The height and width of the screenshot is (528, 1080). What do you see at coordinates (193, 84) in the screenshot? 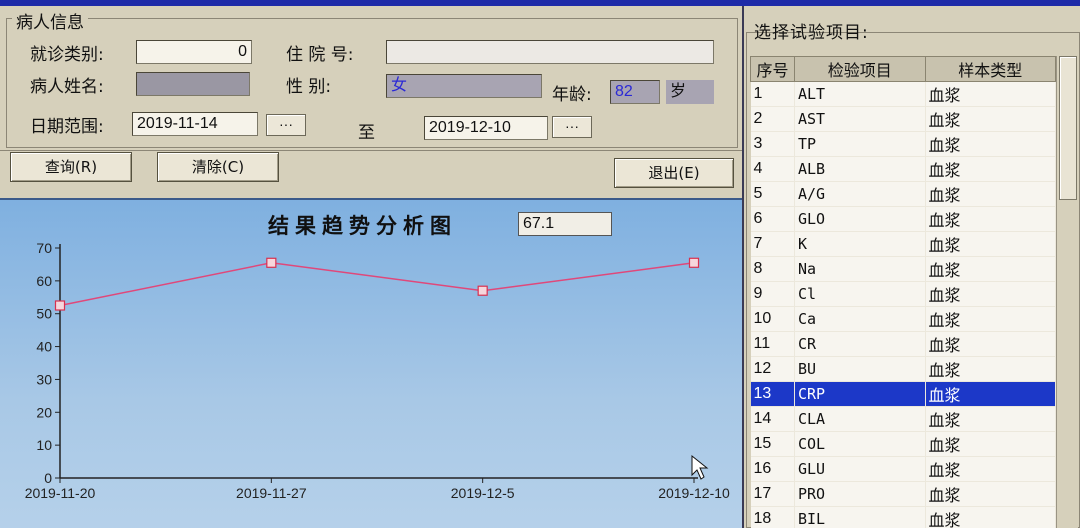
I see `patient-name-field` at bounding box center [193, 84].